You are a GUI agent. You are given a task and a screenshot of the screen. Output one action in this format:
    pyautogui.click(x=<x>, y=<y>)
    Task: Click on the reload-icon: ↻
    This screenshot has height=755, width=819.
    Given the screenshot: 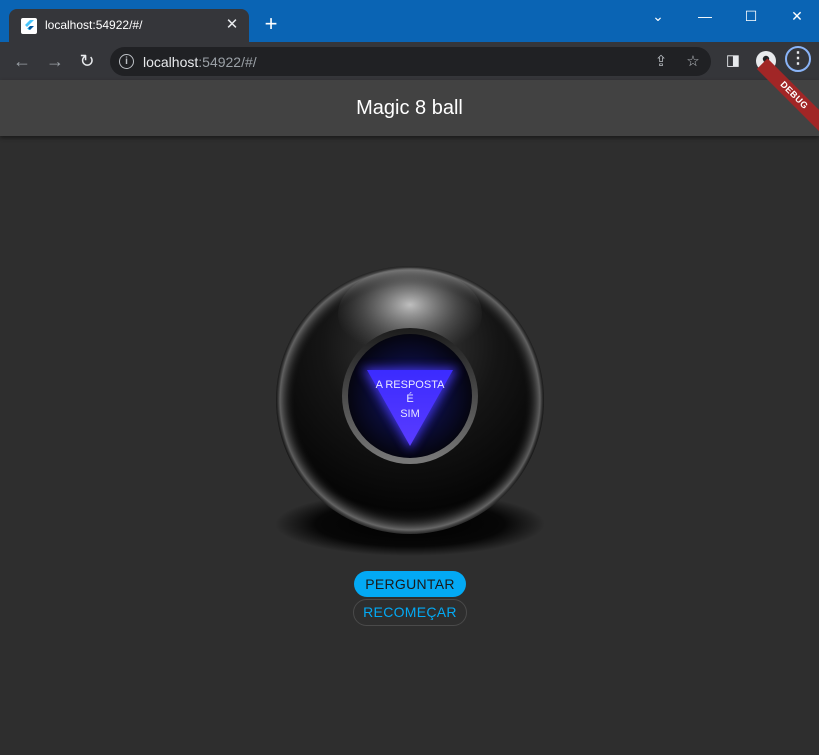 What is the action you would take?
    pyautogui.click(x=87, y=61)
    